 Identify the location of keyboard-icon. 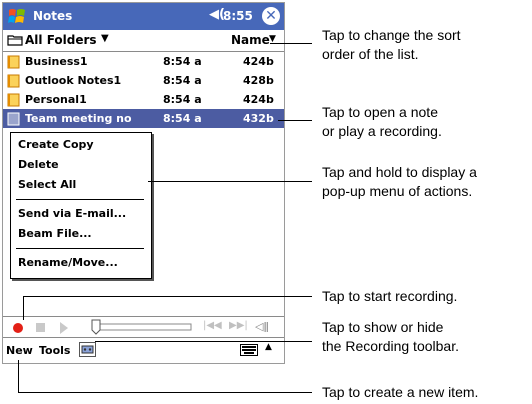
(249, 350).